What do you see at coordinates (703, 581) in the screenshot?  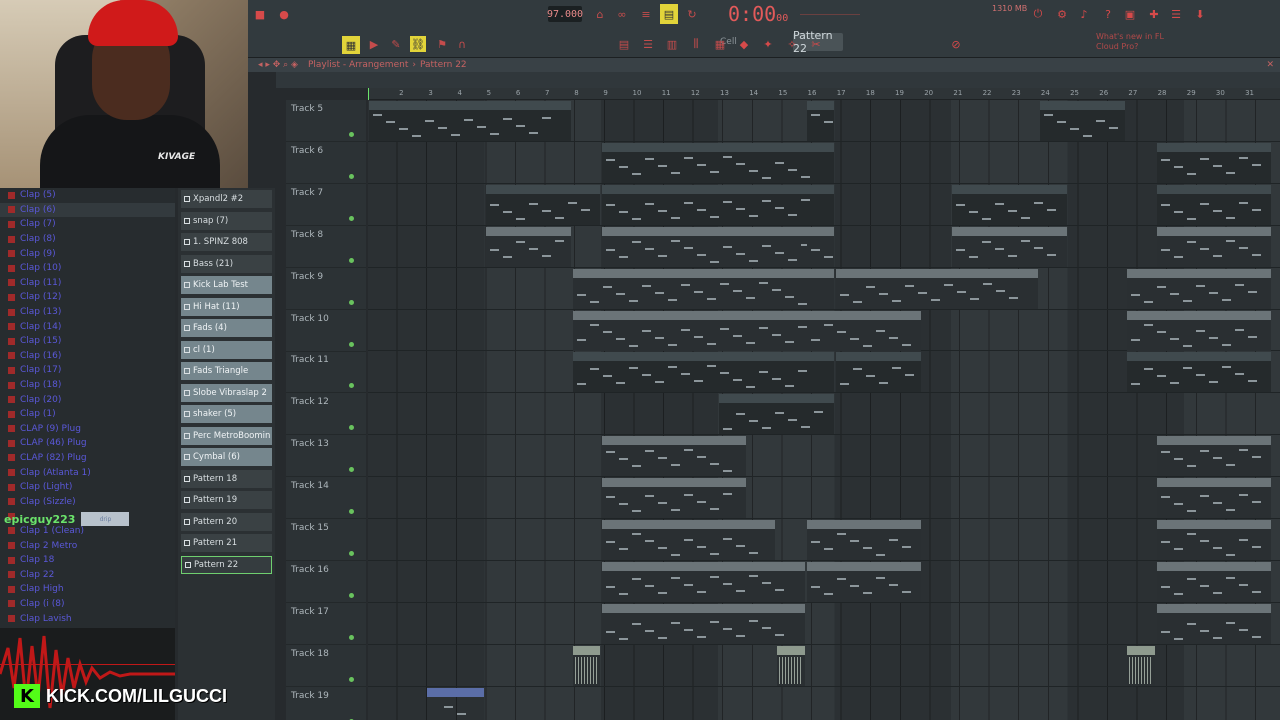 I see `pattern-clip: Slobe Vibraslap 2` at bounding box center [703, 581].